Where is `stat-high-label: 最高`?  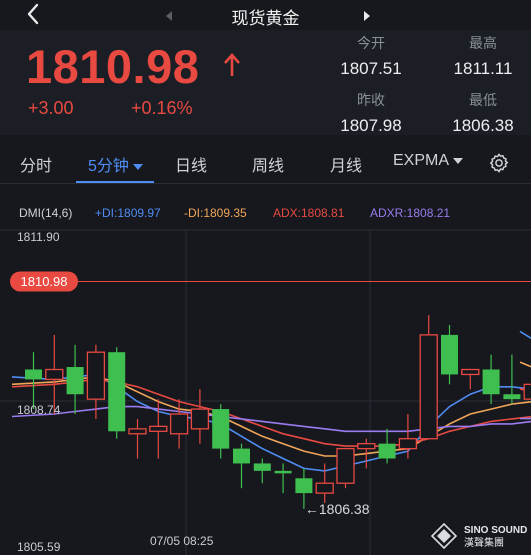 stat-high-label: 最高 is located at coordinates (483, 43).